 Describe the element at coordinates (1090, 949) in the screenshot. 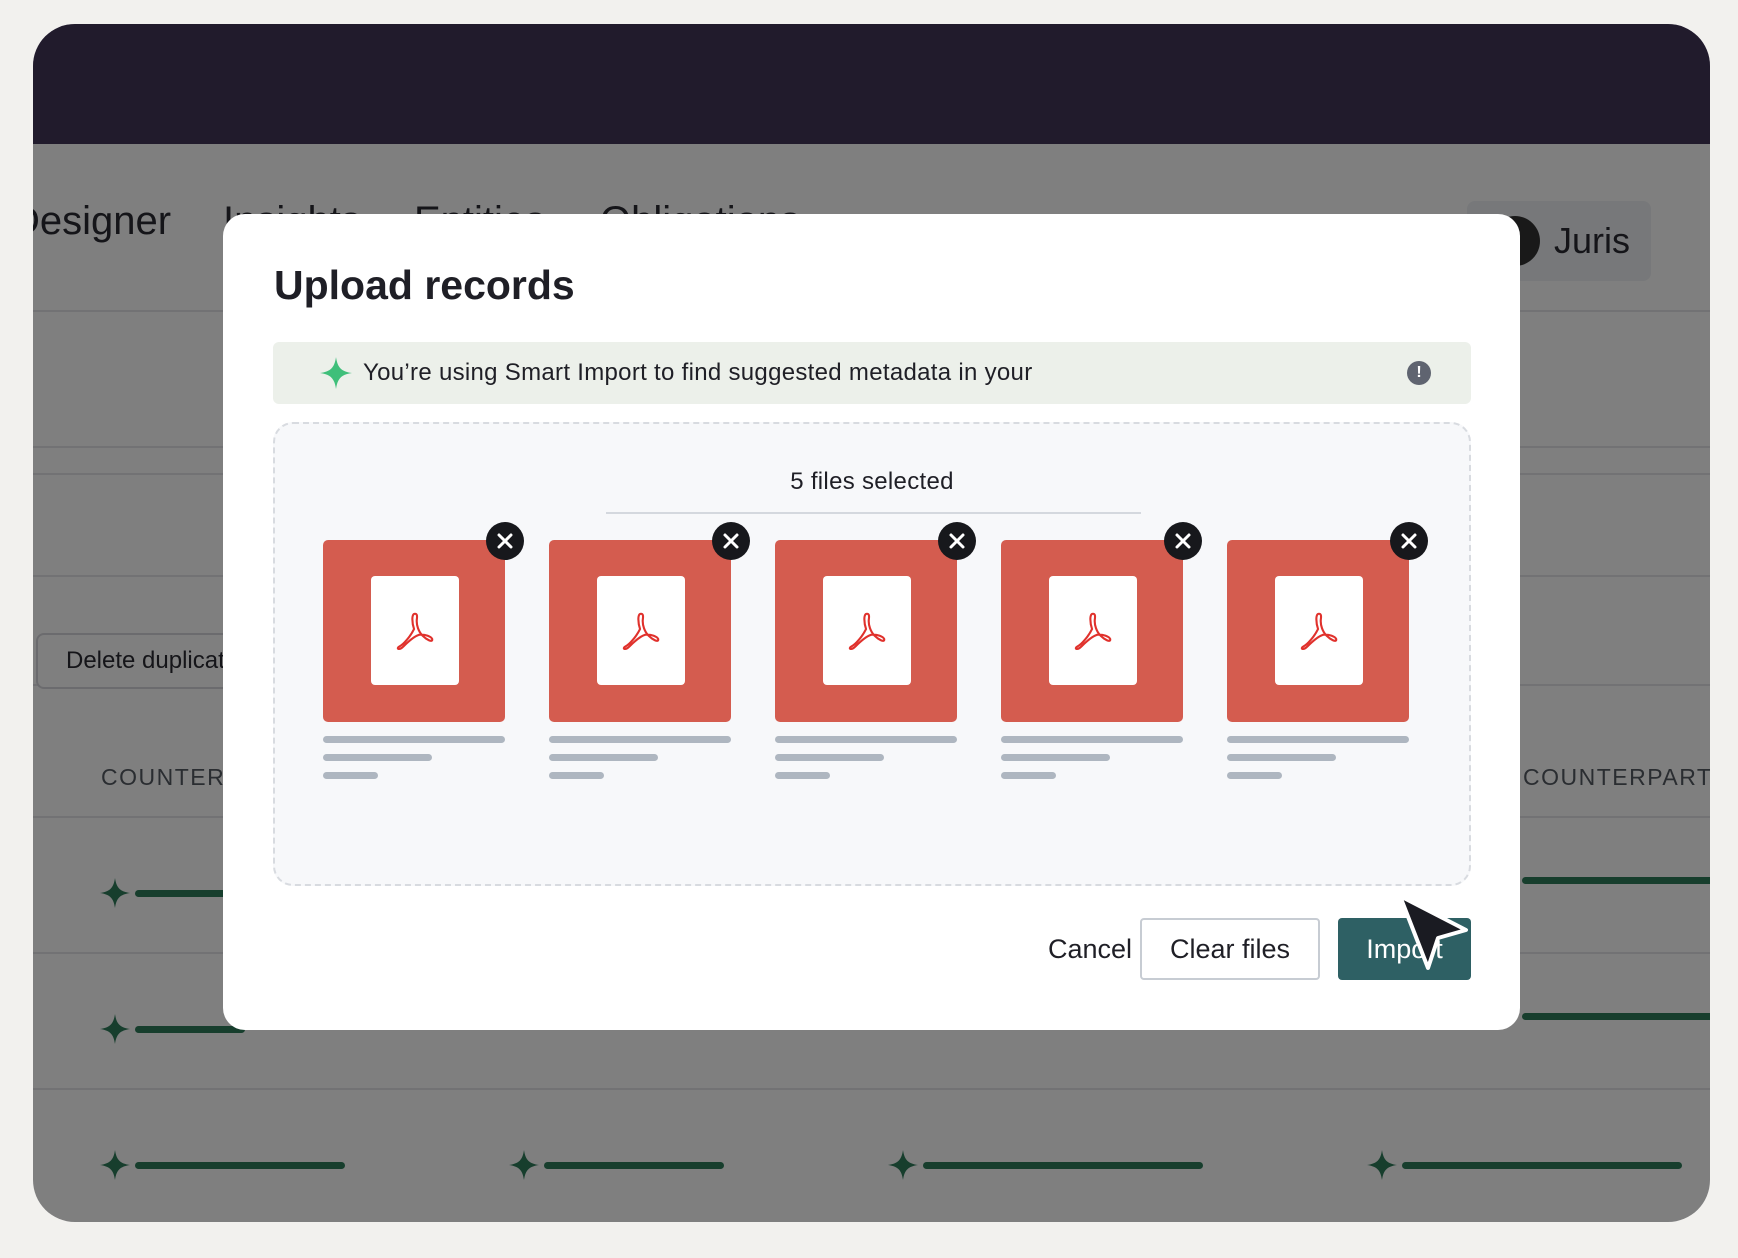

I see `cancel-button: Cancel` at that location.